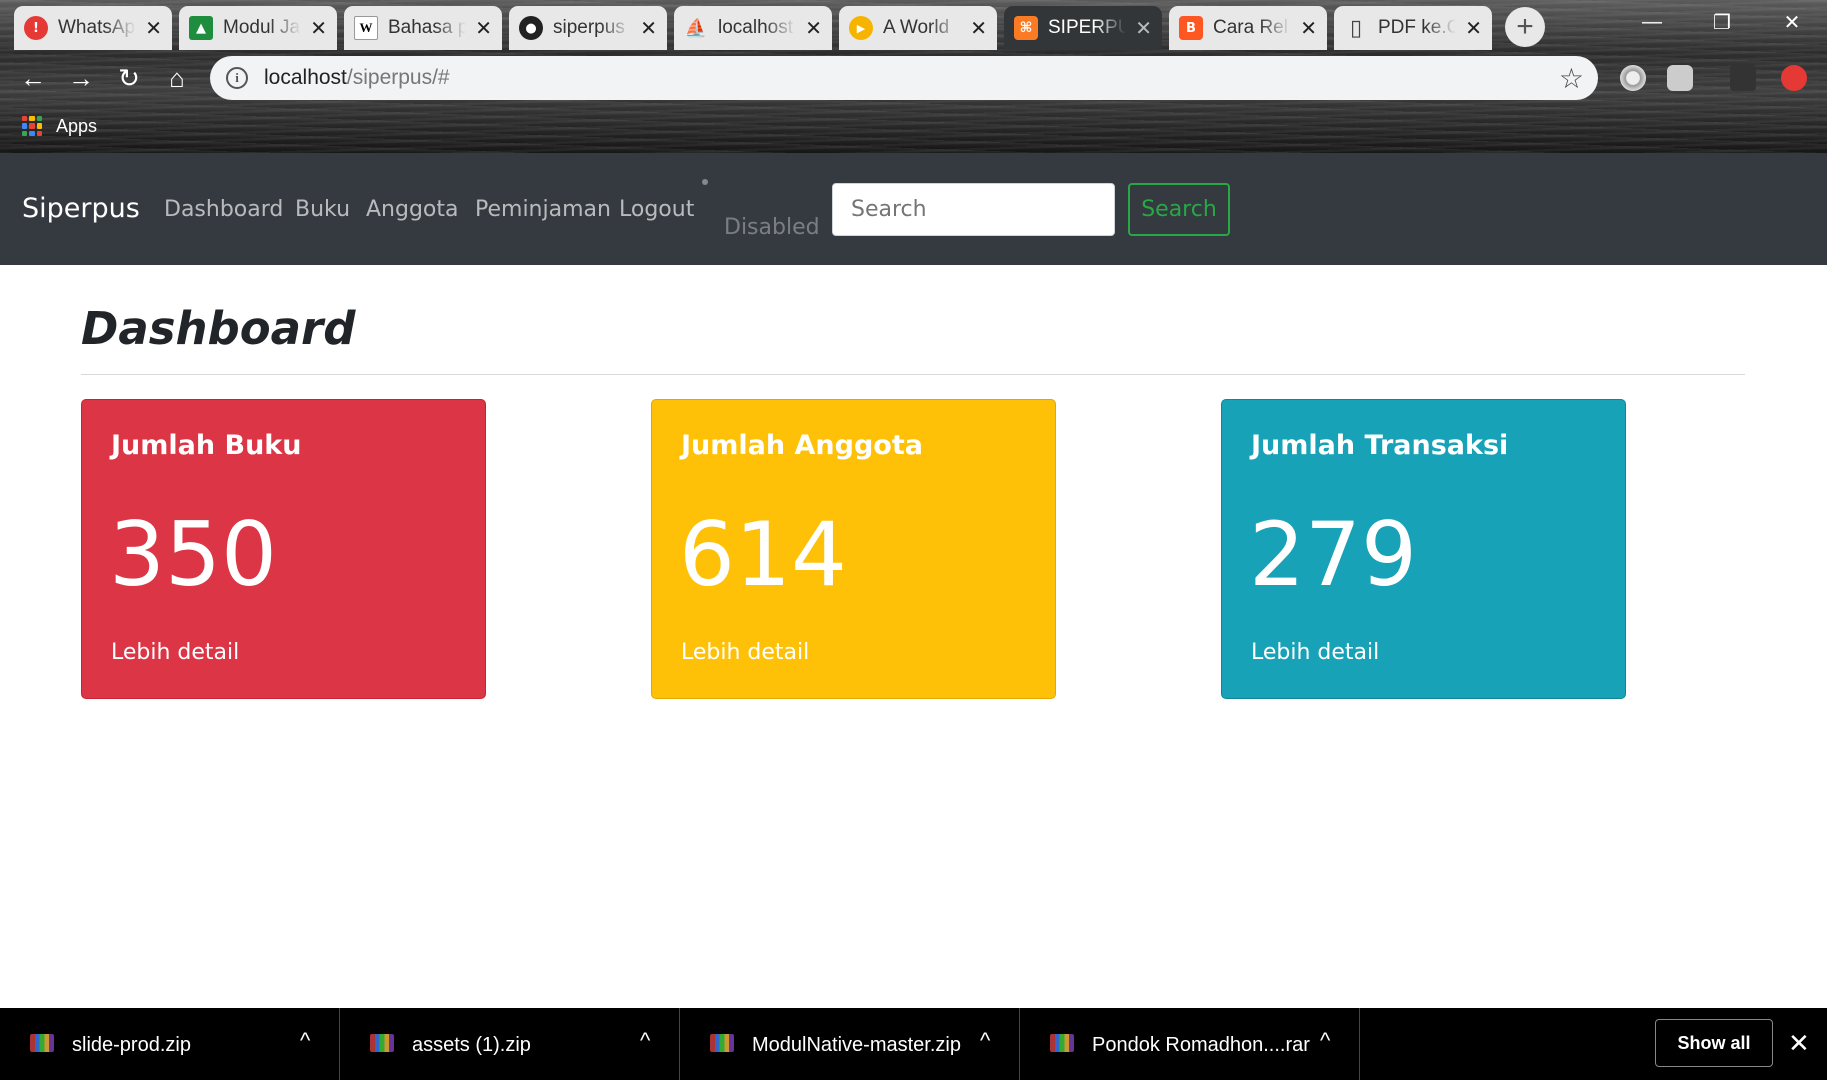 The height and width of the screenshot is (1080, 1827). I want to click on card-value: 279, so click(1333, 554).